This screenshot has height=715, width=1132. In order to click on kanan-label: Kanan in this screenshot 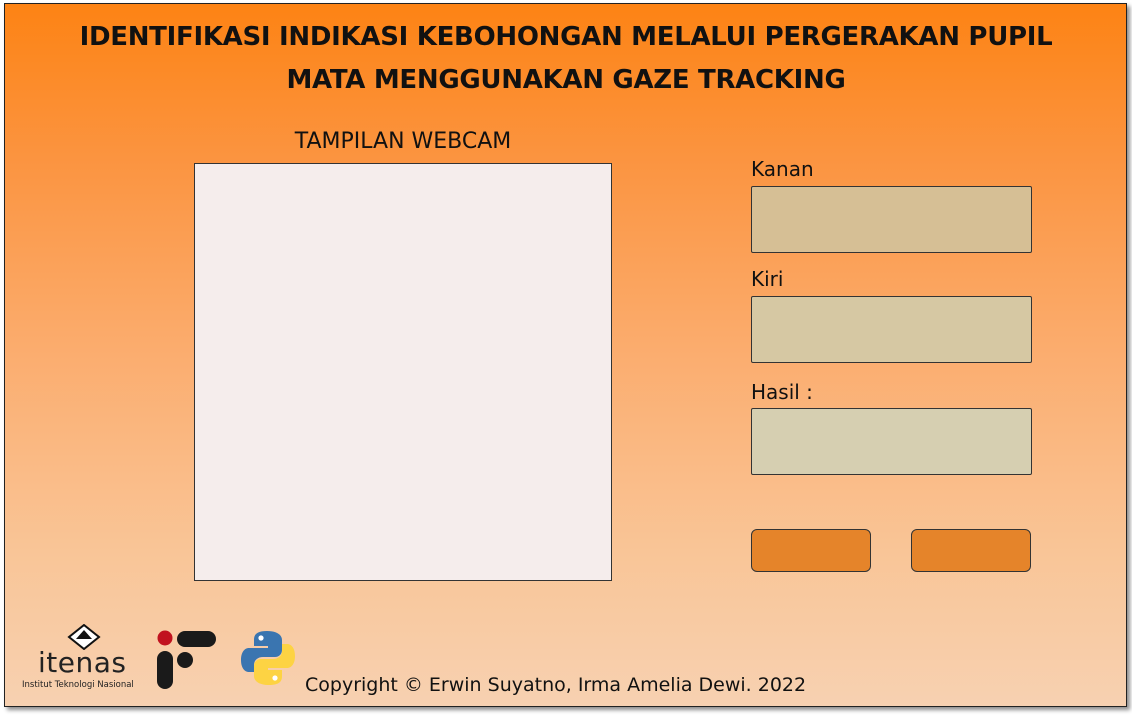, I will do `click(782, 169)`.